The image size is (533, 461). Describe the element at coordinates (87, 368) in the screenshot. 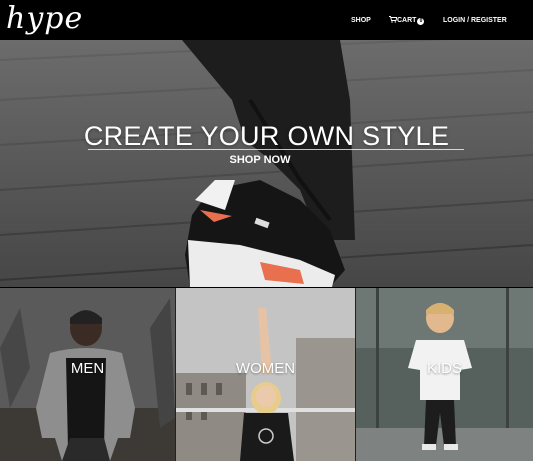

I see `category-men-label: MEN` at that location.